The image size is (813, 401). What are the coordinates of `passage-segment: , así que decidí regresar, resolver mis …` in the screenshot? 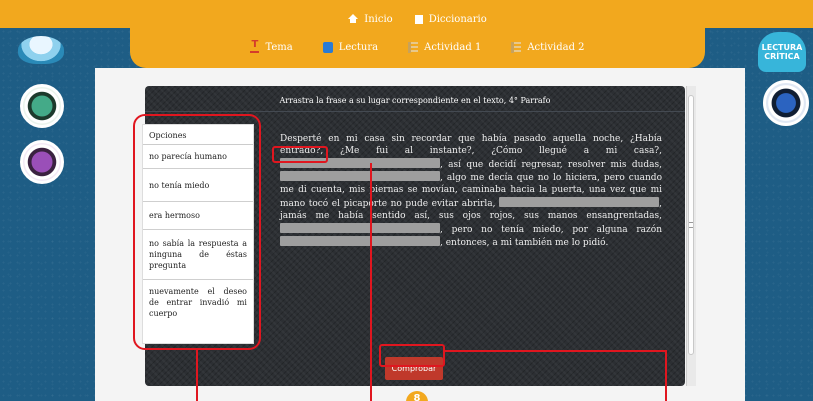 It's located at (551, 164).